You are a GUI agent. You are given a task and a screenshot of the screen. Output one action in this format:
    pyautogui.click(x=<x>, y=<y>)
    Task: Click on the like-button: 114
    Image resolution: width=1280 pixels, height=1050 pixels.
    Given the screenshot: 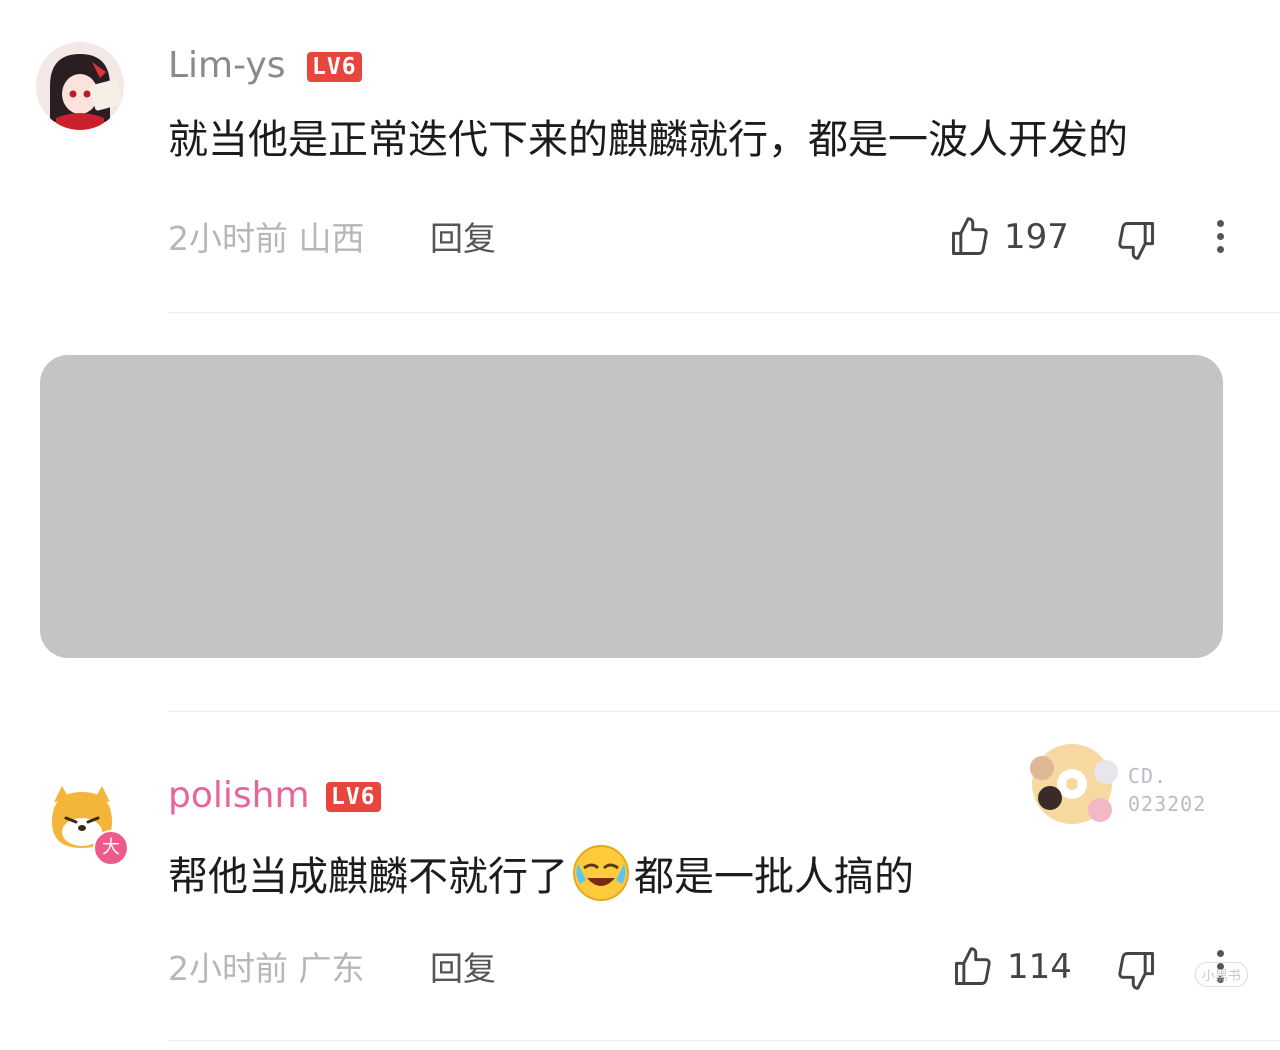 What is the action you would take?
    pyautogui.click(x=1011, y=967)
    